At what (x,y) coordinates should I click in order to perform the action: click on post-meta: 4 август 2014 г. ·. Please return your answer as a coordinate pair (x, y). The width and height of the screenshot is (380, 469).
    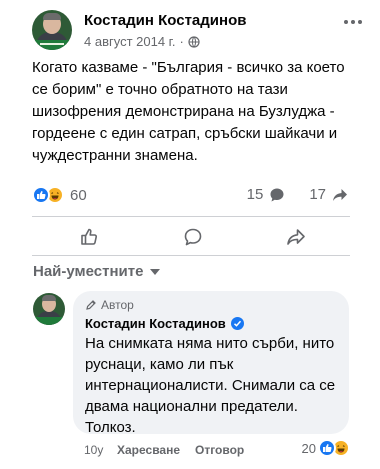
    Looking at the image, I should click on (142, 41).